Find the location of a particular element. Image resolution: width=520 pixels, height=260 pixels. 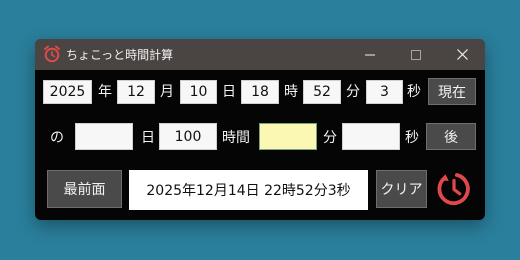

after-button: 後 is located at coordinates (451, 136).